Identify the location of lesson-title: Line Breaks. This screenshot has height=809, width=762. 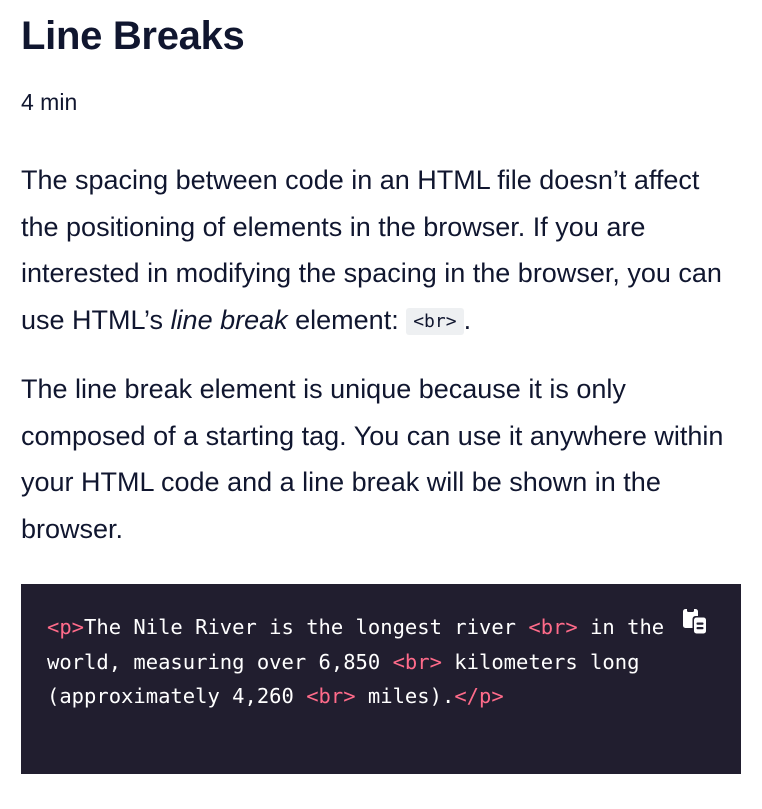
(133, 36).